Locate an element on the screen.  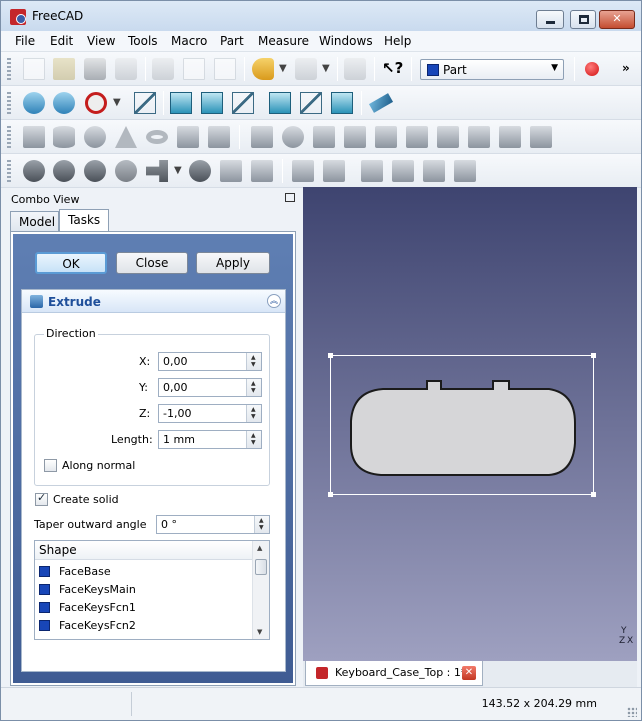
view-axonometric-icon is located at coordinates (145, 103).